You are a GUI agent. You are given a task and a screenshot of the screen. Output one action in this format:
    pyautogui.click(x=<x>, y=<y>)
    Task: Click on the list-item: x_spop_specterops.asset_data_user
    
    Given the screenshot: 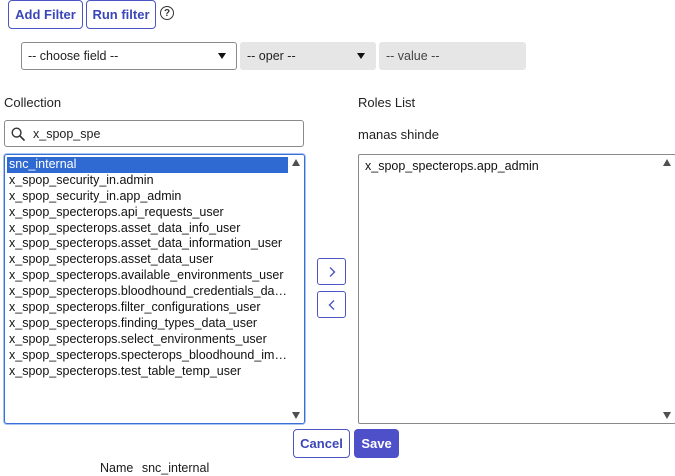 What is the action you would take?
    pyautogui.click(x=147, y=260)
    